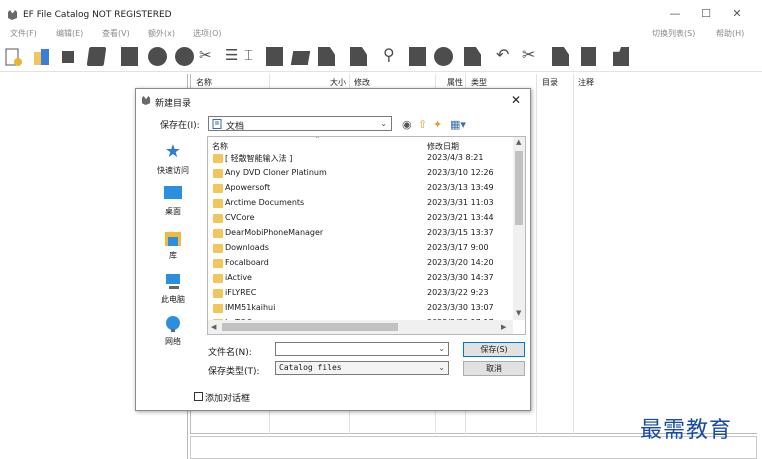 Image resolution: width=762 pixels, height=459 pixels. What do you see at coordinates (358, 188) in the screenshot?
I see `file-row: Apowersoft 2023/3/13 13:49` at bounding box center [358, 188].